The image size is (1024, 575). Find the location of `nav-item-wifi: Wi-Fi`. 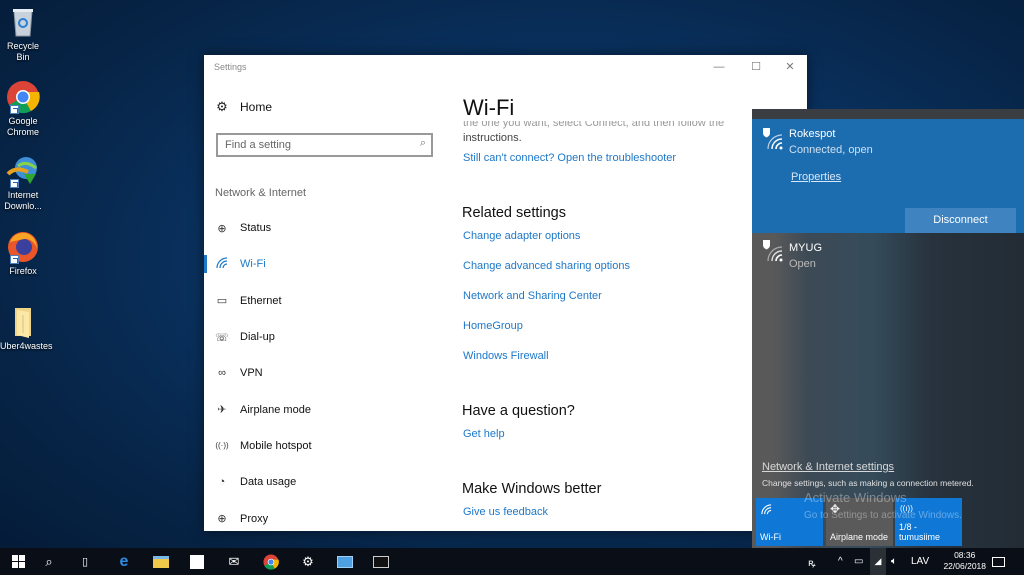

nav-item-wifi: Wi-Fi is located at coordinates (324, 264).